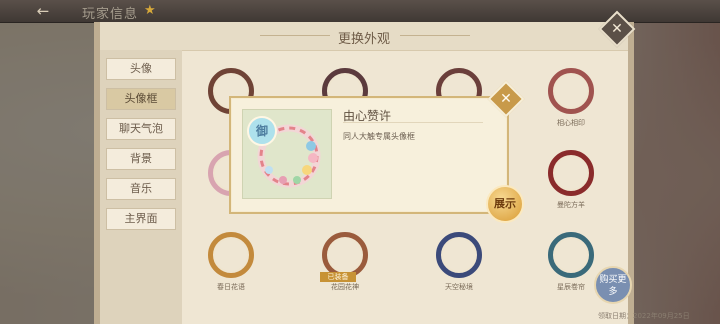 The height and width of the screenshot is (324, 720). I want to click on sidebar-item-background: 背景, so click(141, 159).